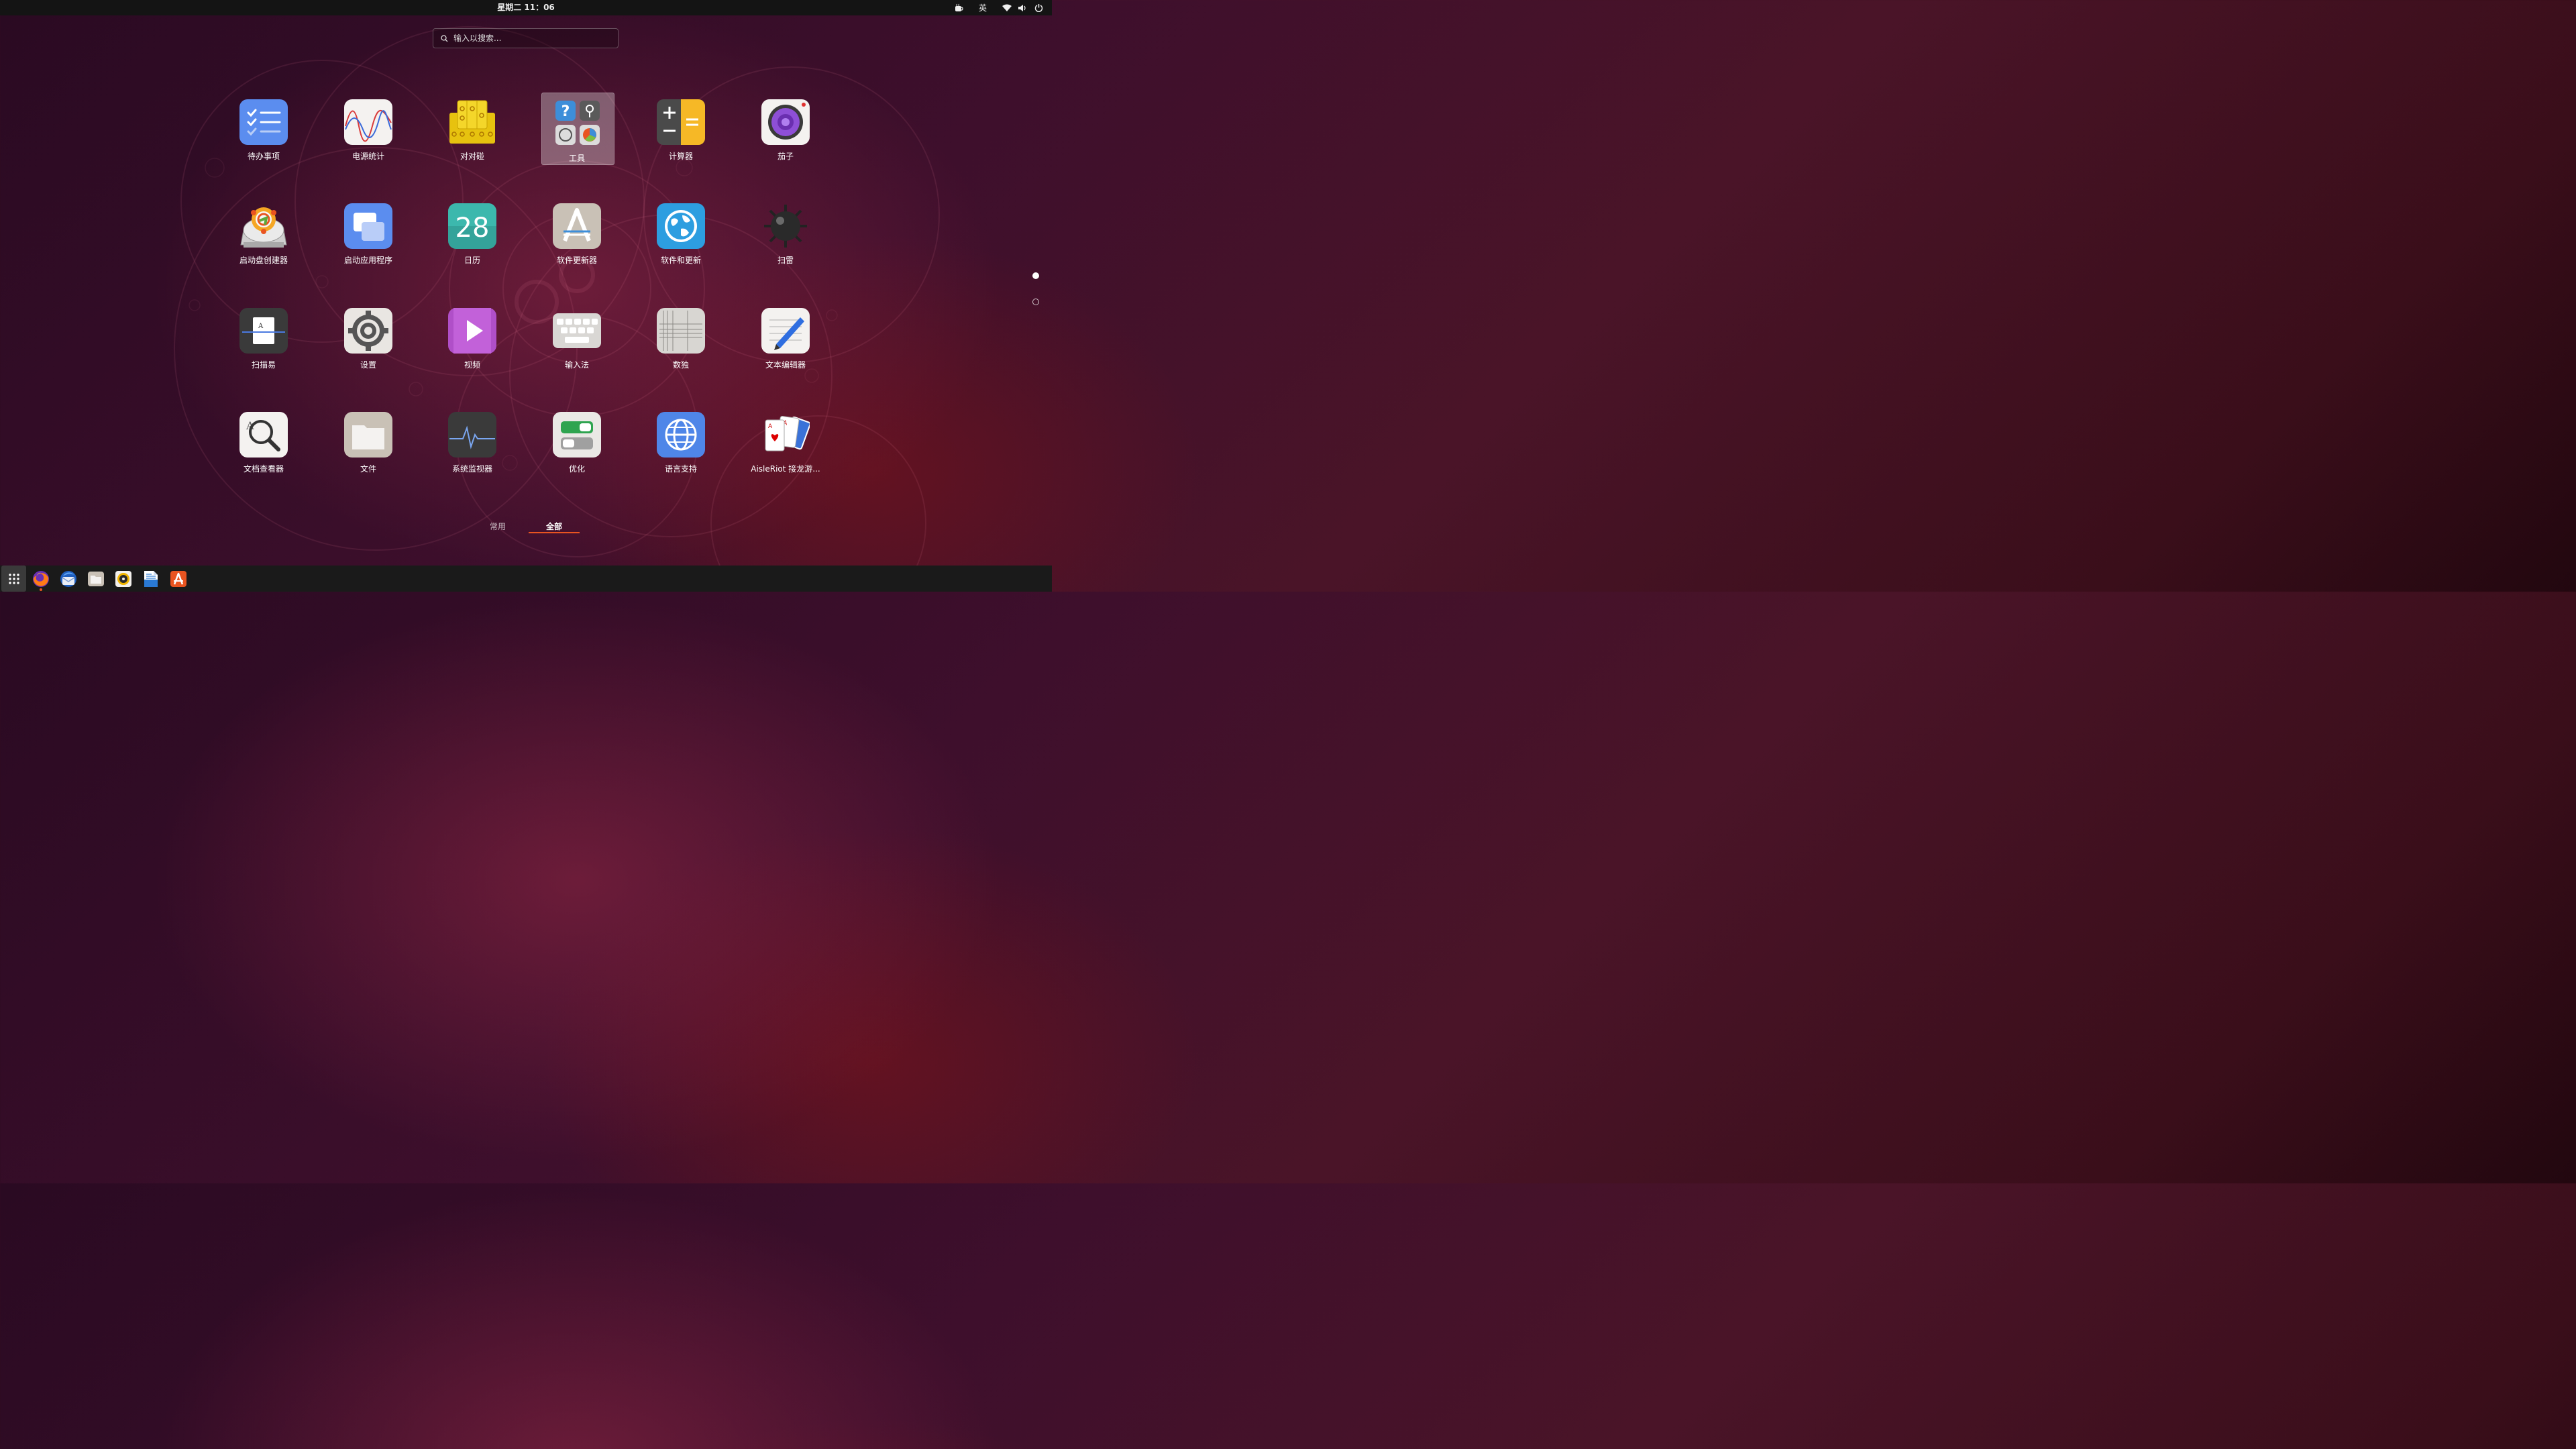 Image resolution: width=2576 pixels, height=1449 pixels. What do you see at coordinates (681, 122) in the screenshot?
I see `calculator-icon` at bounding box center [681, 122].